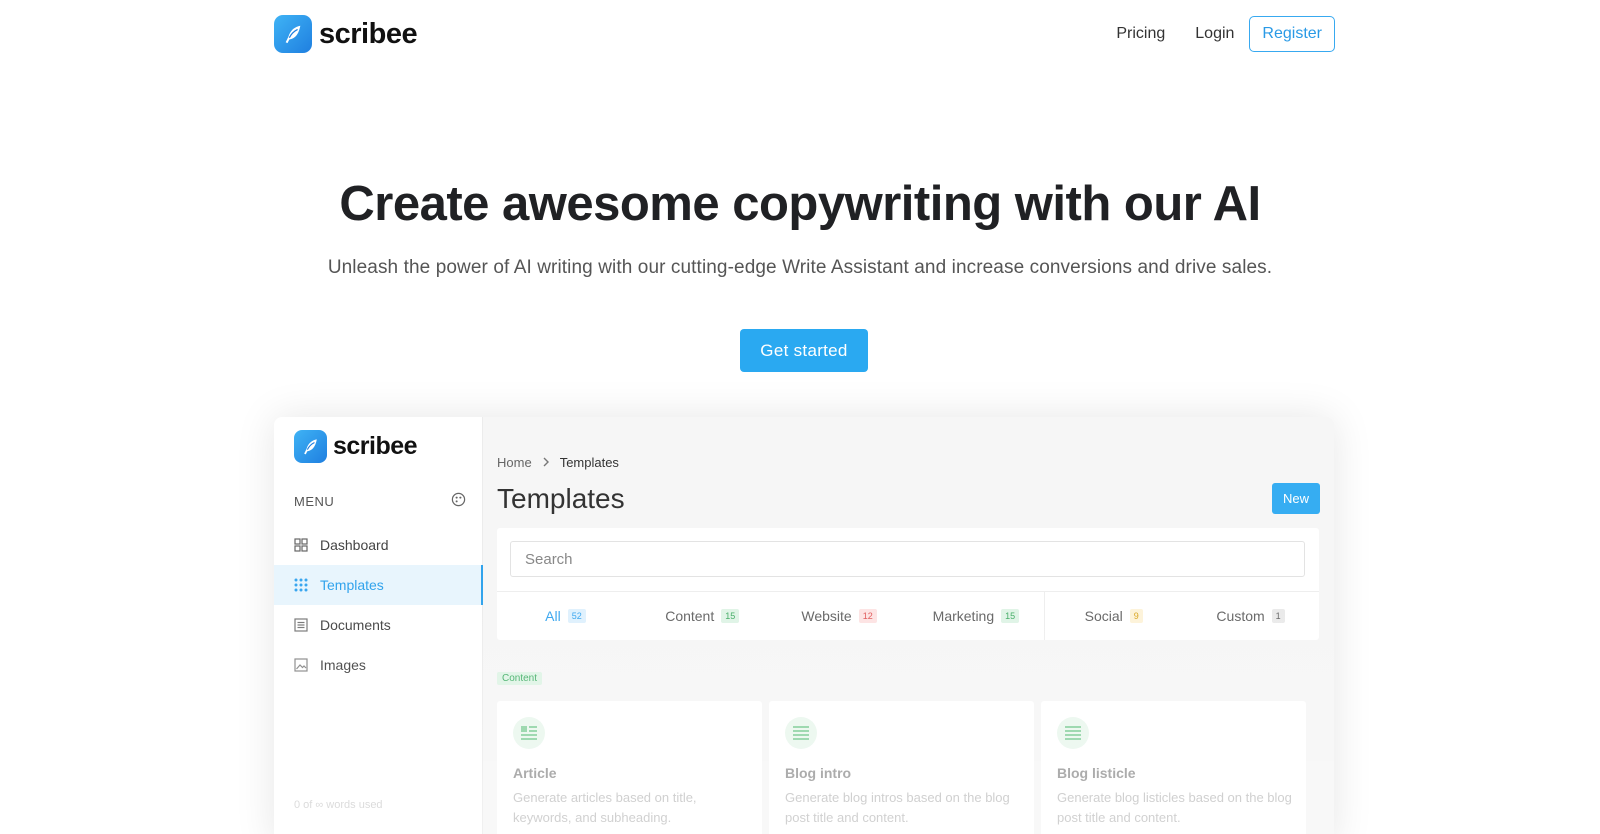 This screenshot has height=834, width=1600. What do you see at coordinates (576, 616) in the screenshot?
I see `count-badge: 52` at bounding box center [576, 616].